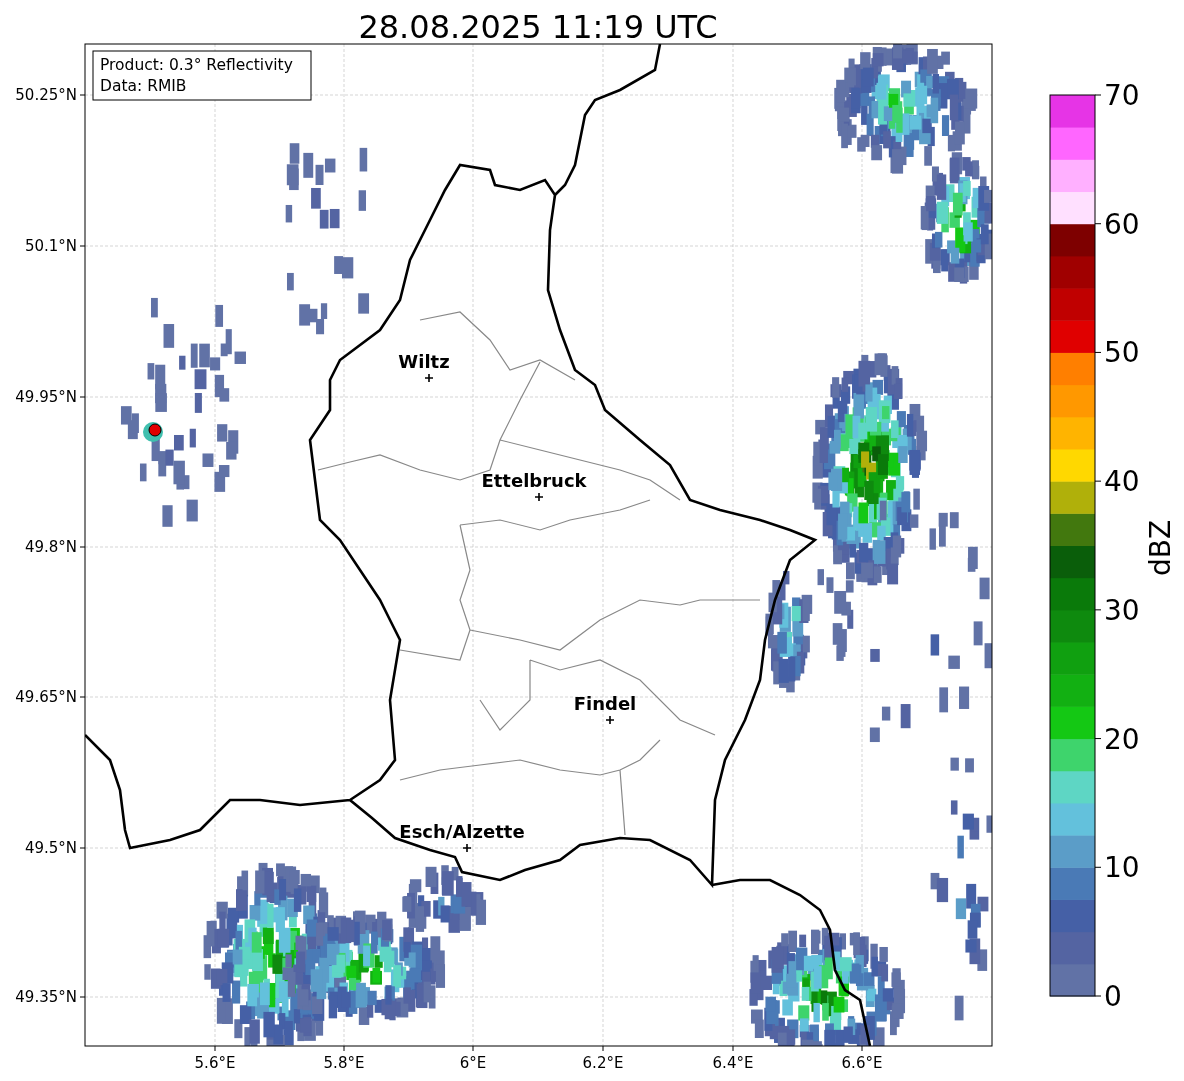 The height and width of the screenshot is (1081, 1184). I want to click on colorbar-tick-label: 50, so click(1122, 353).